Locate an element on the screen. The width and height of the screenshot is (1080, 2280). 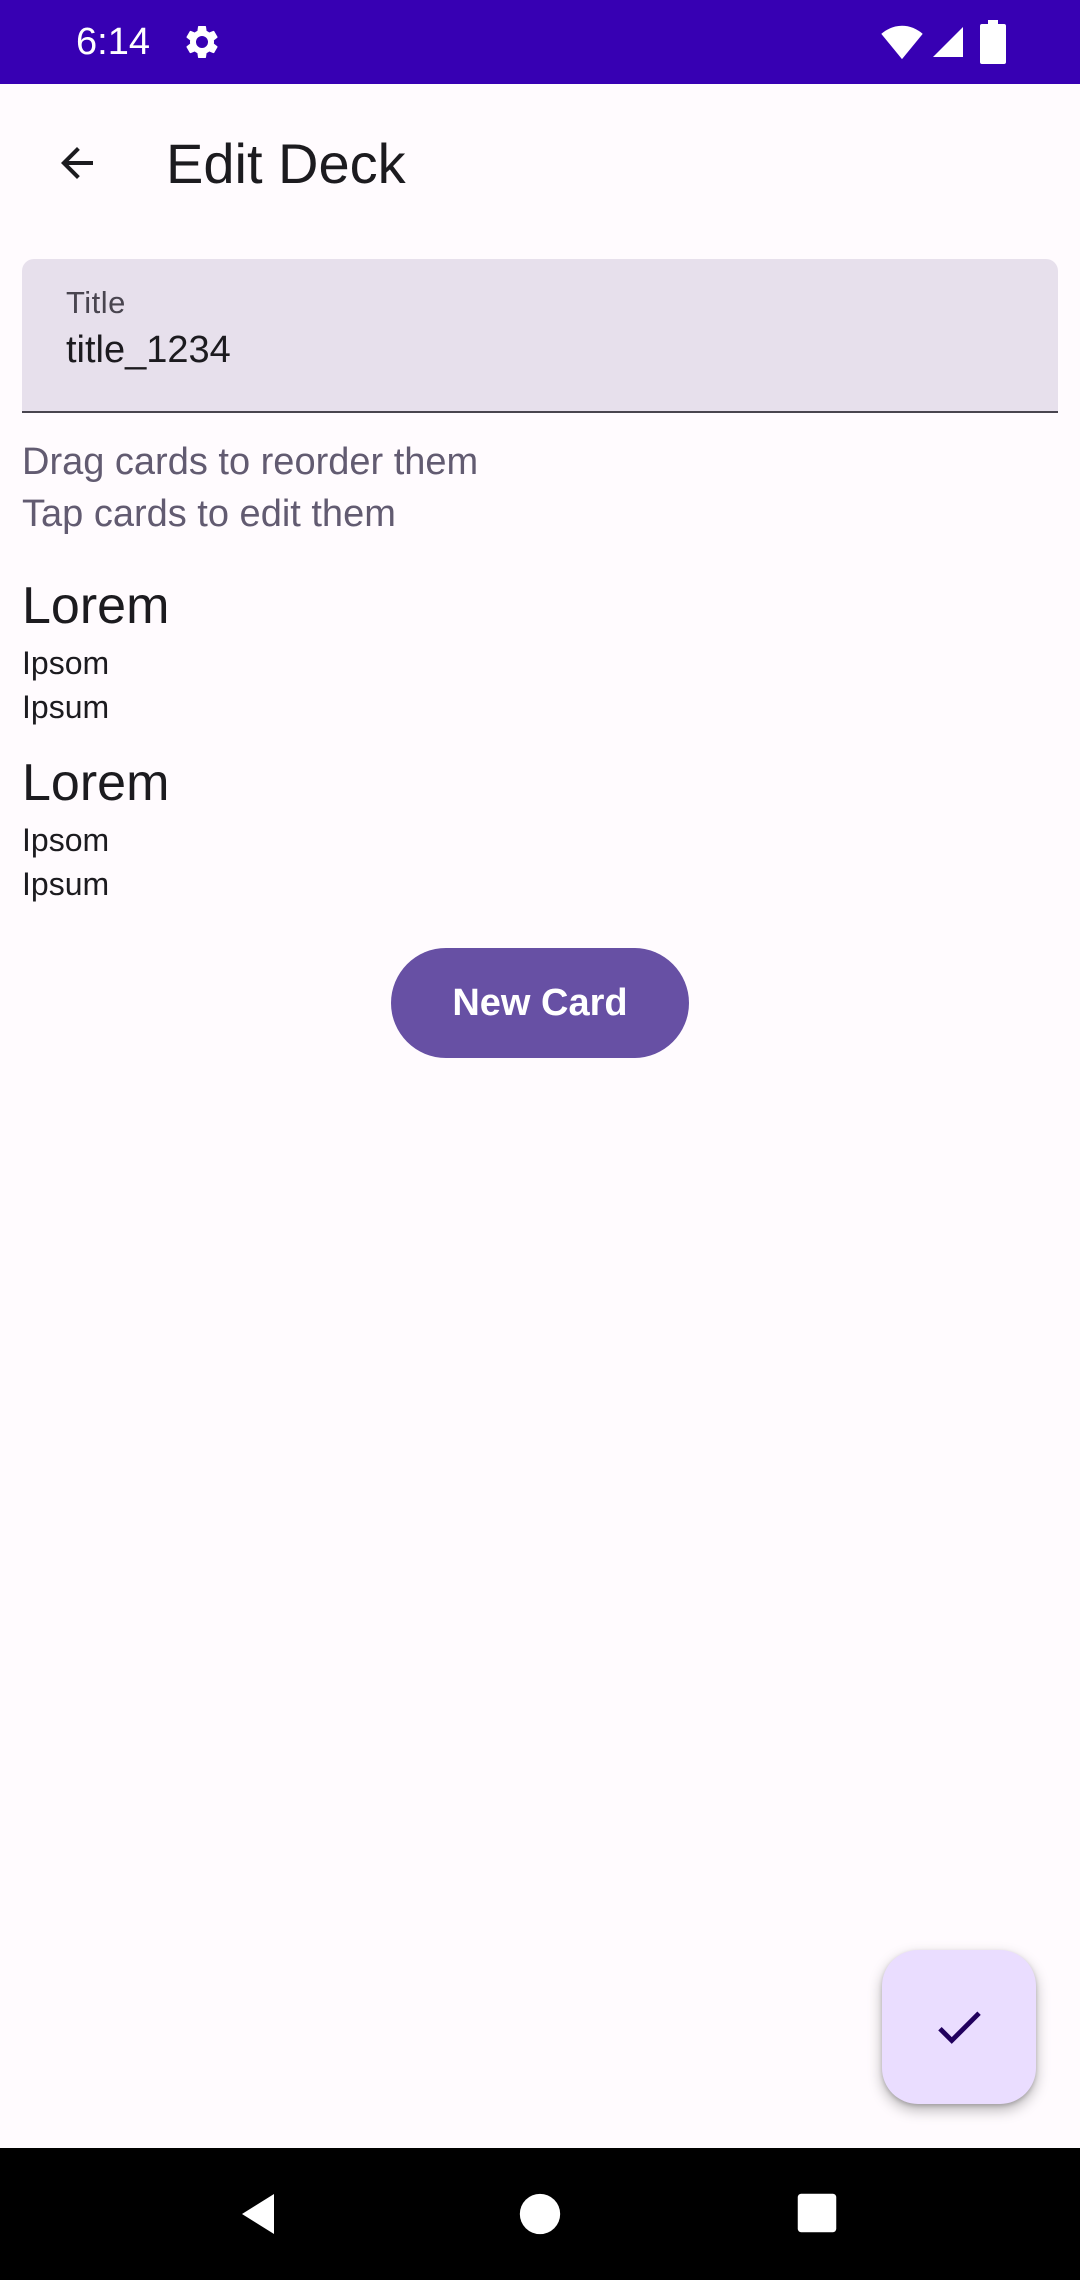
system-navigation-bar is located at coordinates (540, 2214).